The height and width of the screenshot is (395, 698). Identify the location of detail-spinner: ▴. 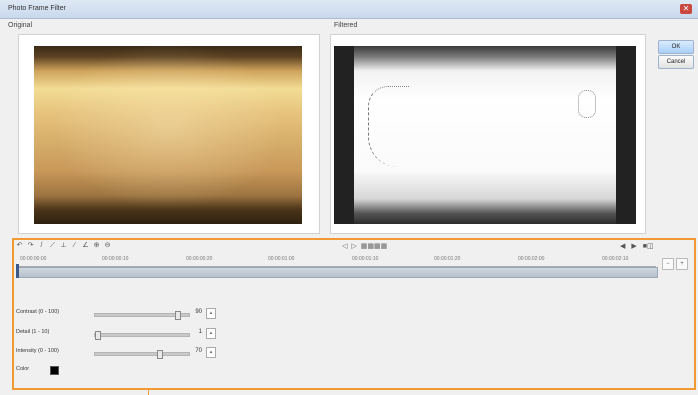
(211, 333).